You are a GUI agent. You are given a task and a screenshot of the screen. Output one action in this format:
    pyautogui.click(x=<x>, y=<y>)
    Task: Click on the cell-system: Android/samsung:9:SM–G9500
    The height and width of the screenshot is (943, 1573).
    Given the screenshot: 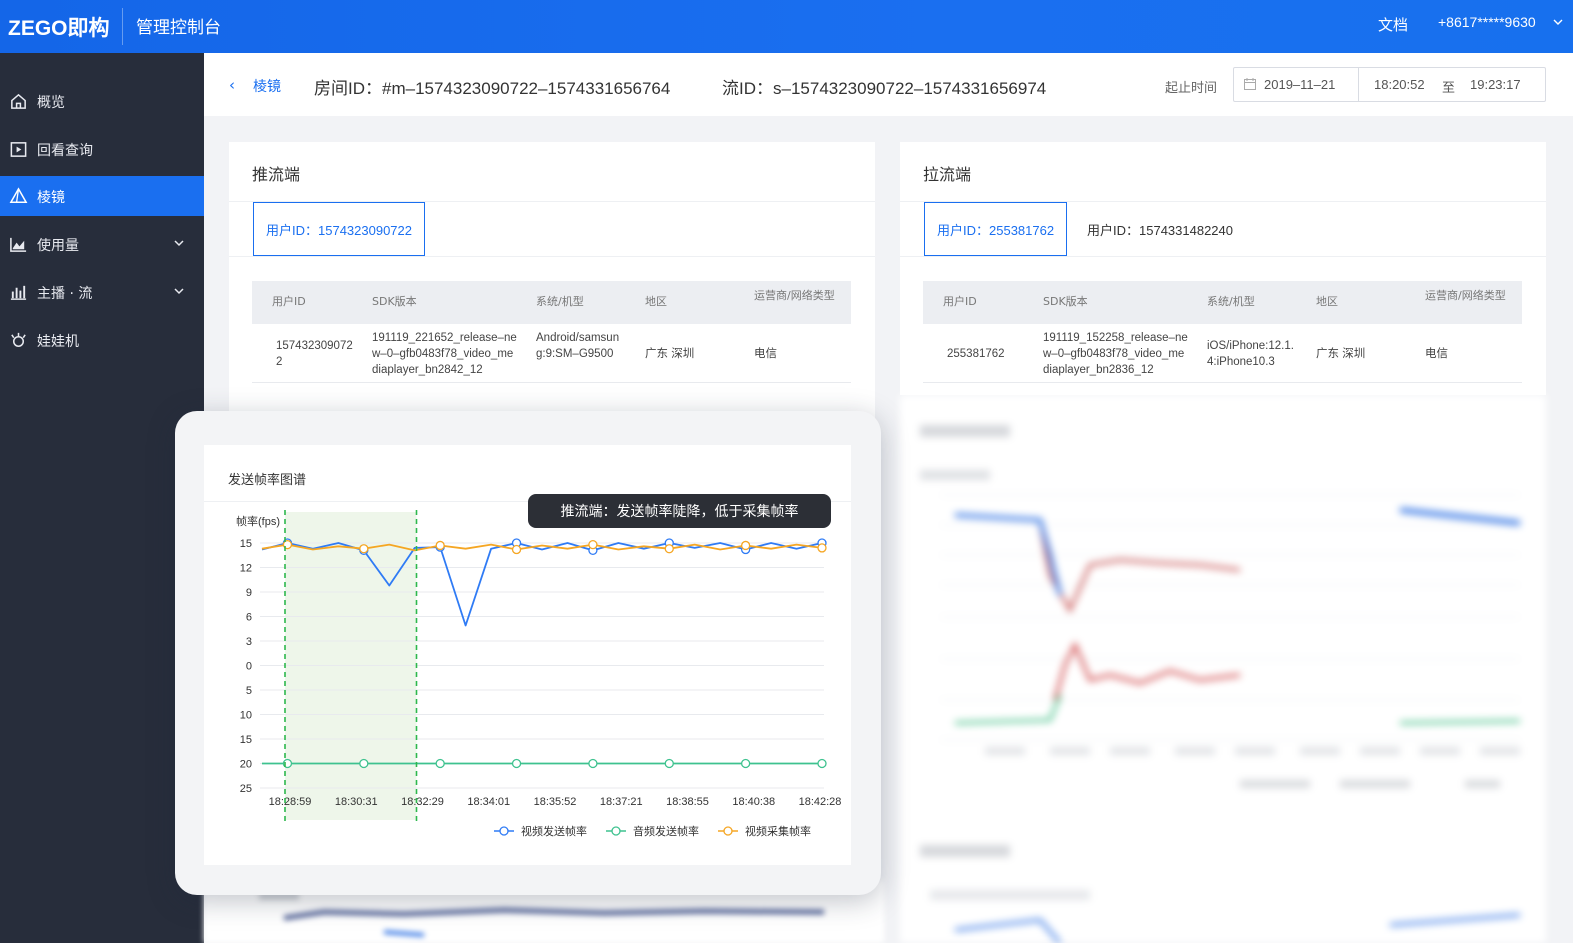 What is the action you would take?
    pyautogui.click(x=578, y=346)
    